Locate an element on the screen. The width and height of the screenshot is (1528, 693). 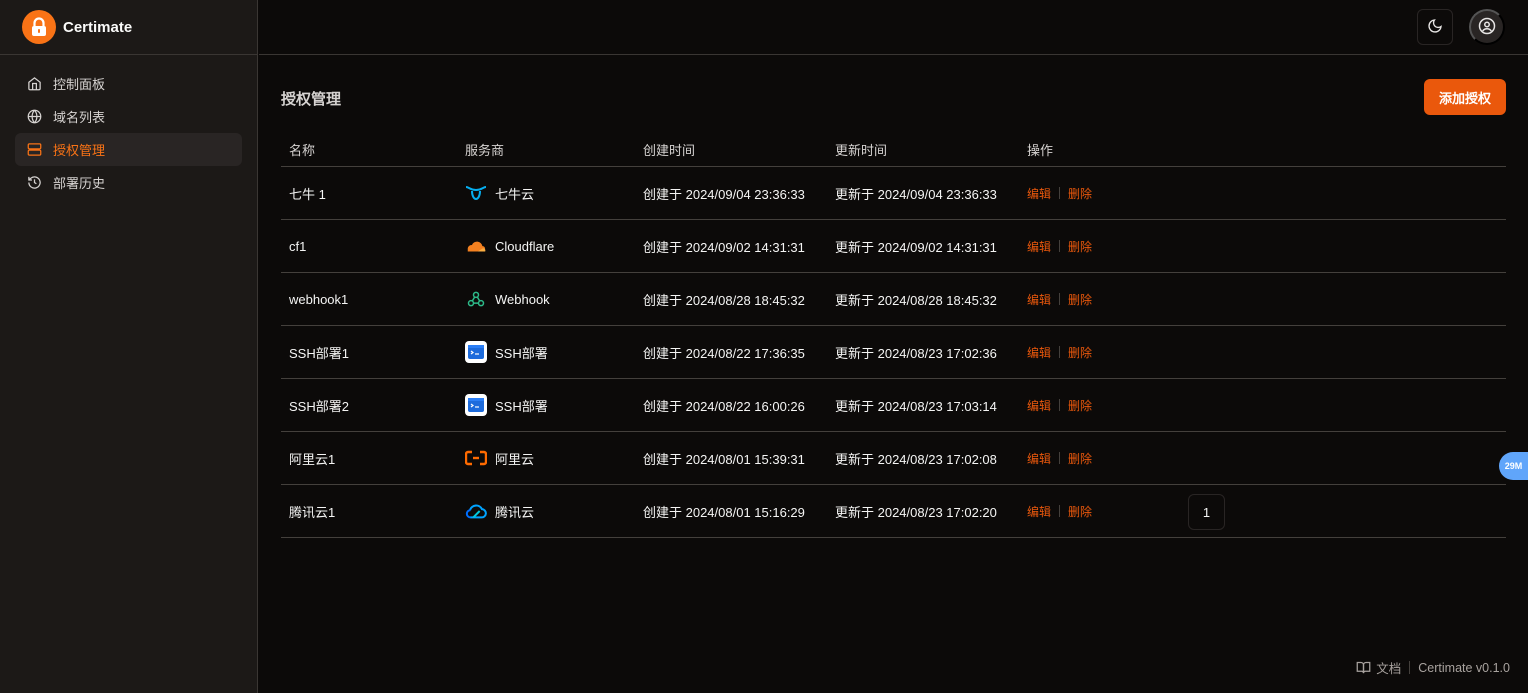
sidebar-item-label: 部署历史 is located at coordinates (79, 183).